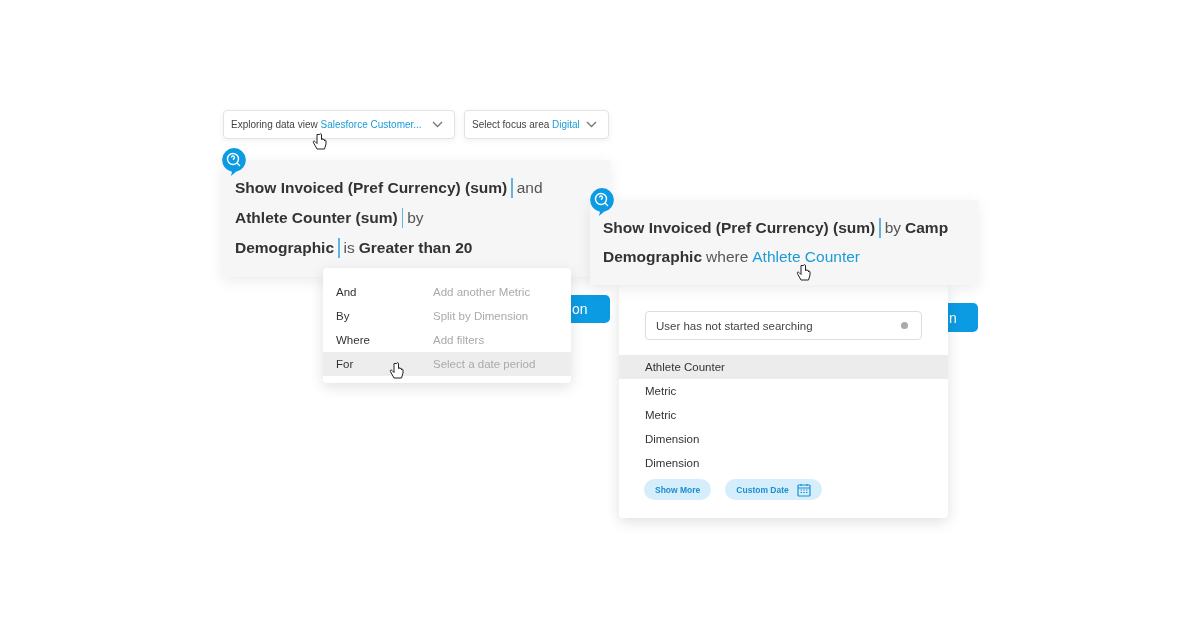 This screenshot has height=628, width=1200. What do you see at coordinates (447, 340) in the screenshot?
I see `menu-item: Where Add filters` at bounding box center [447, 340].